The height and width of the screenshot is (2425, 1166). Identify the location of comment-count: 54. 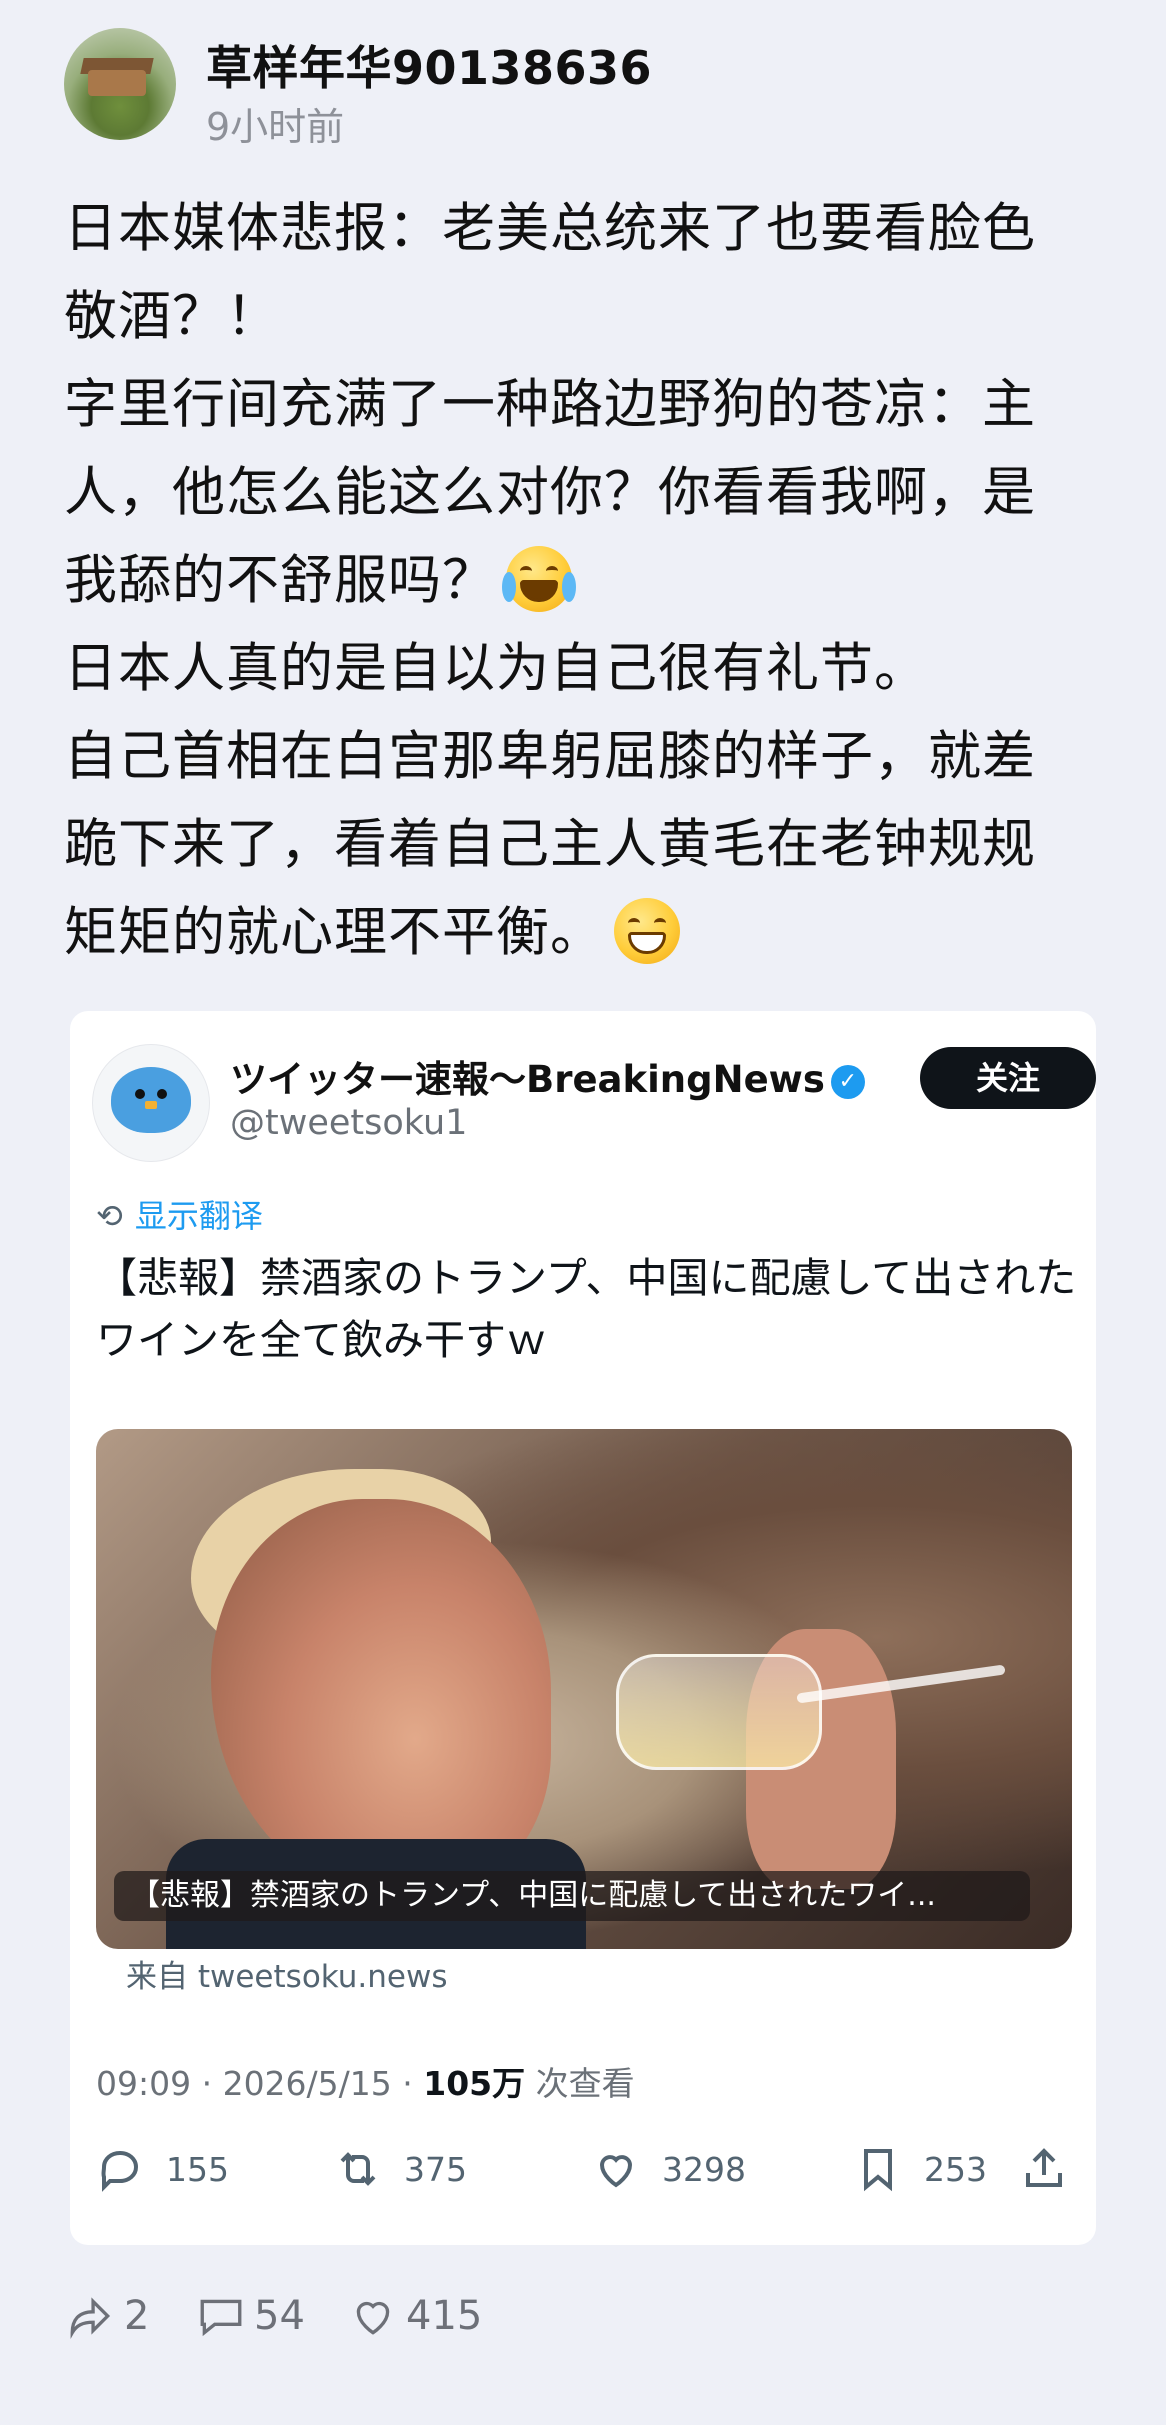
(279, 2316).